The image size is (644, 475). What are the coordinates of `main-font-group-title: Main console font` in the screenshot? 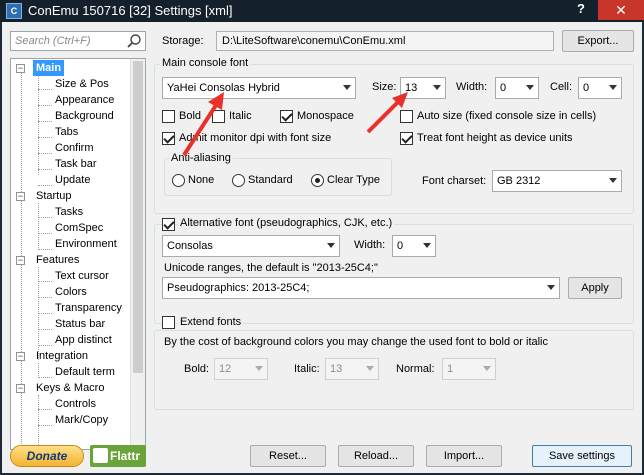 It's located at (205, 63).